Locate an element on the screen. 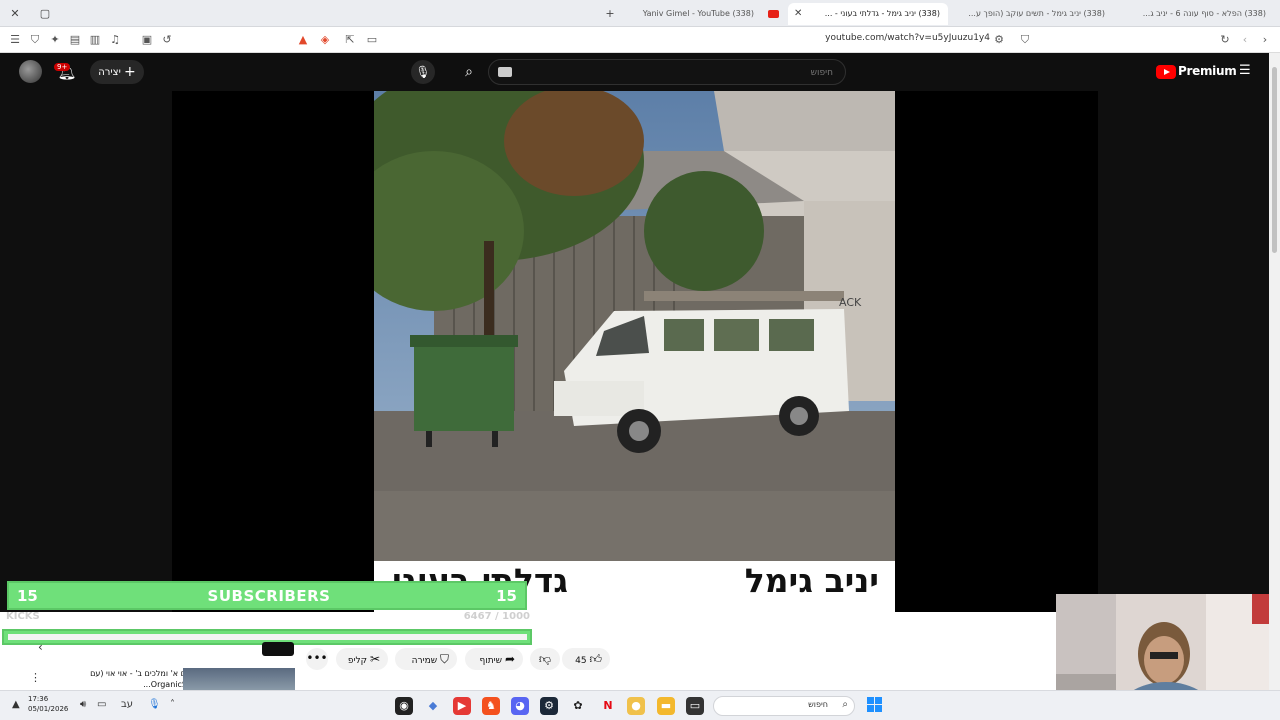 The image size is (1280, 720). tray-overflow-chevron-icon: ˄ is located at coordinates (172, 704).